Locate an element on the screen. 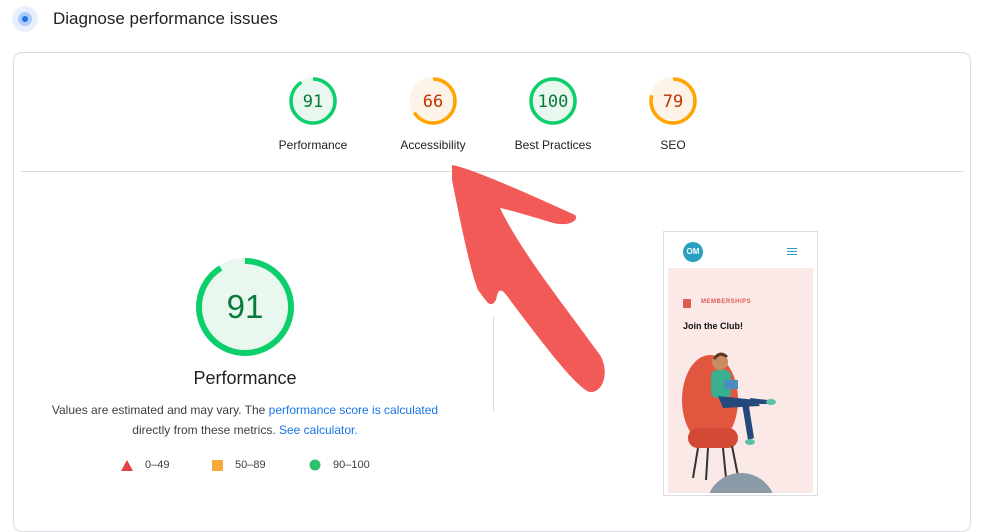 This screenshot has width=986, height=532. category-gauge-best-practices: 100 Best Practices is located at coordinates (553, 114).